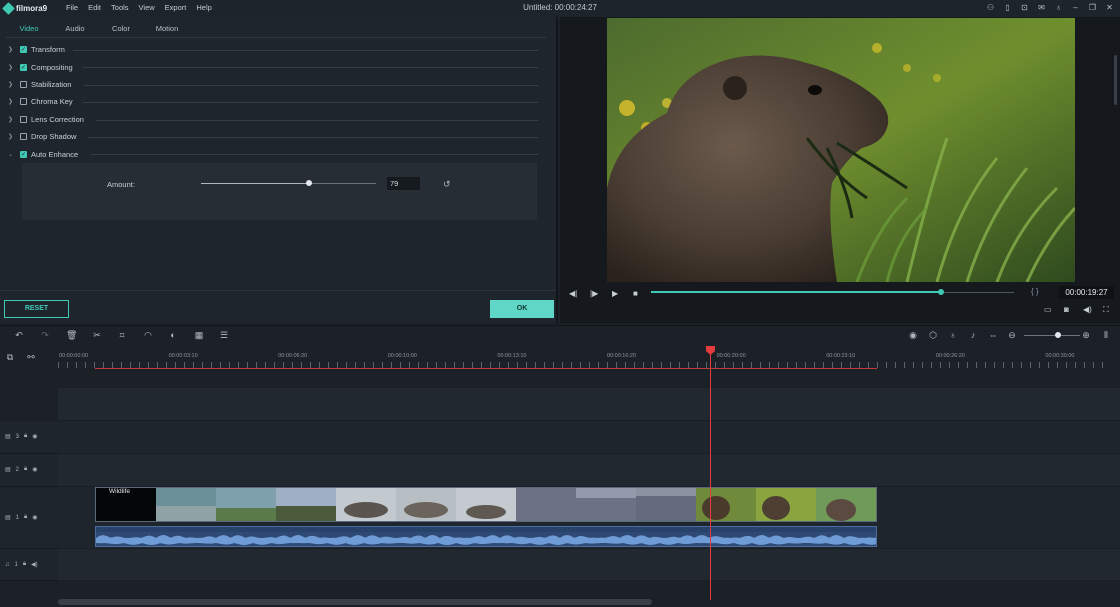  What do you see at coordinates (94, 7) in the screenshot?
I see `menu-edit: Edit` at bounding box center [94, 7].